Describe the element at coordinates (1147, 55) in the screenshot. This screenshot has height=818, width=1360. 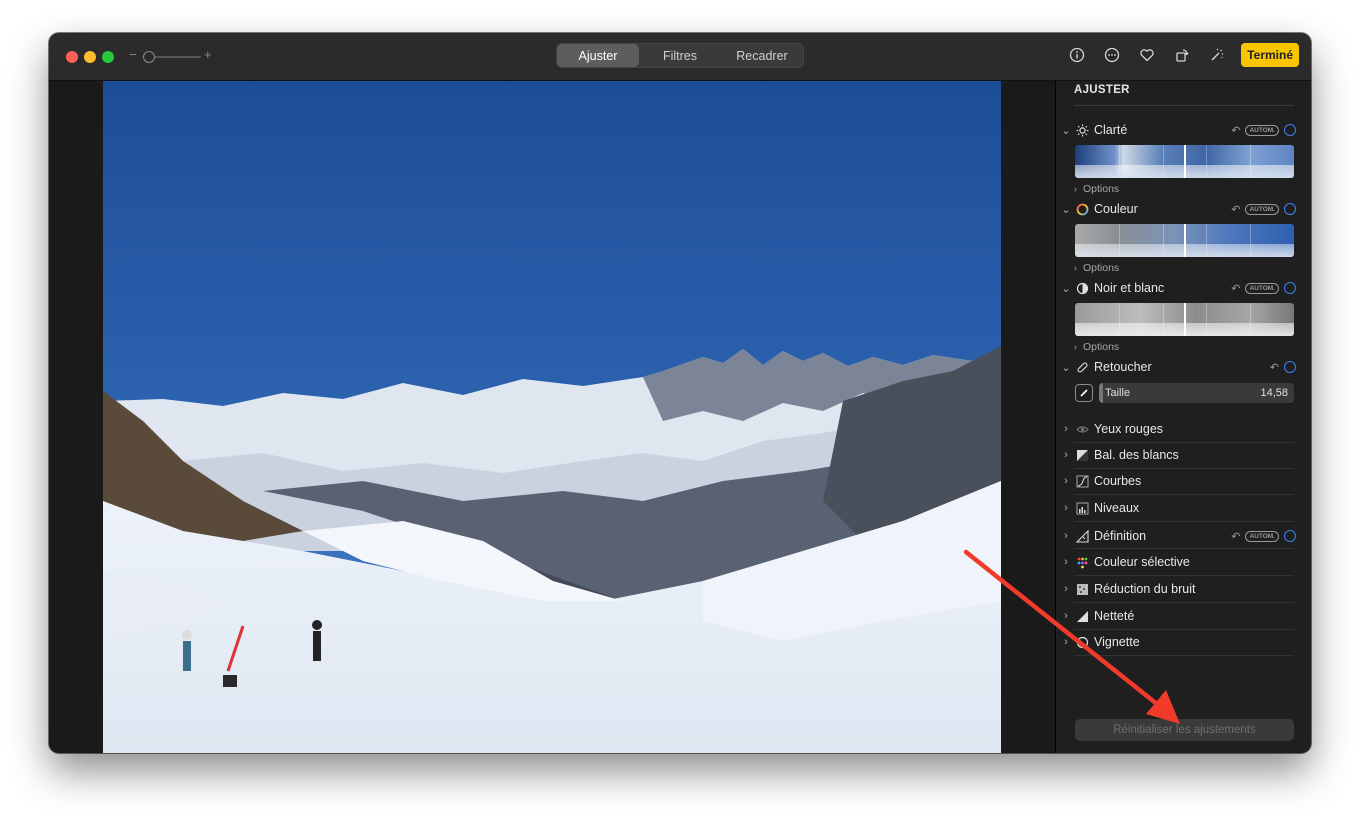
I see `heart-icon` at that location.